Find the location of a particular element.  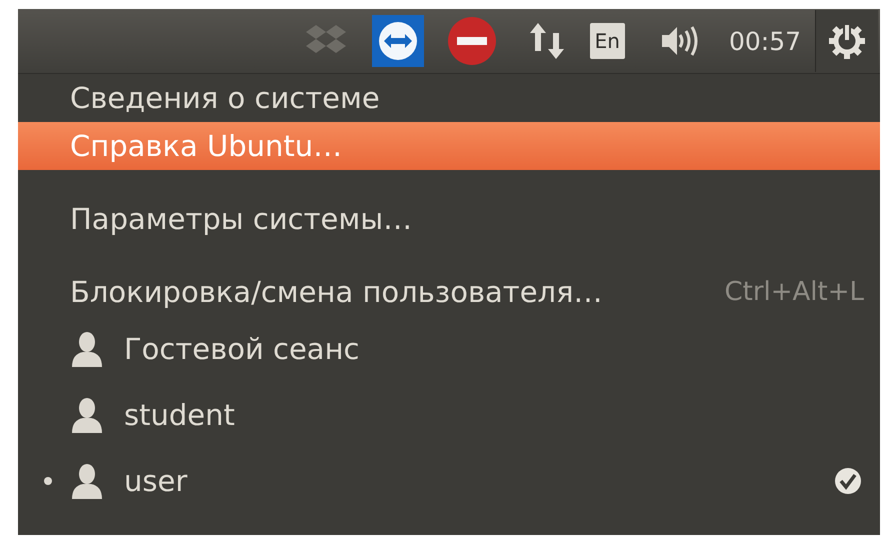

user-menu-item: Гостевой сеанс is located at coordinates (449, 349).